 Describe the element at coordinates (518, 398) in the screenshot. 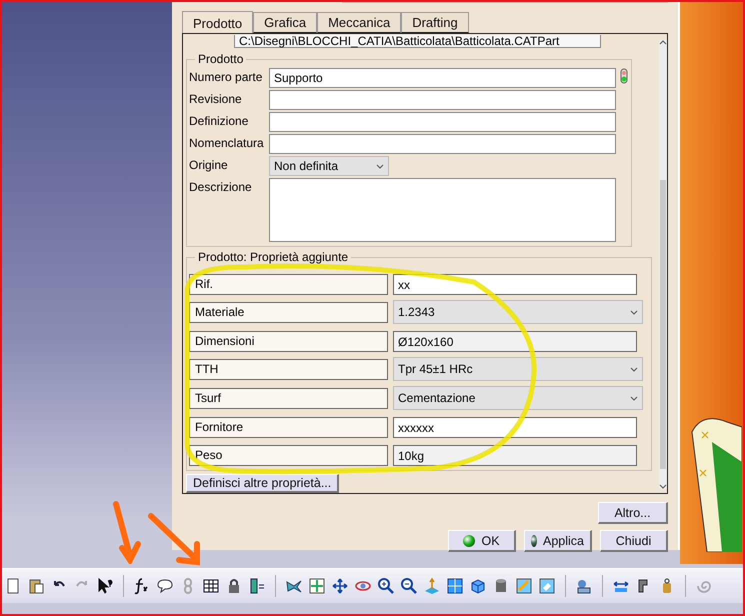

I see `dropdown: Cementazione` at that location.